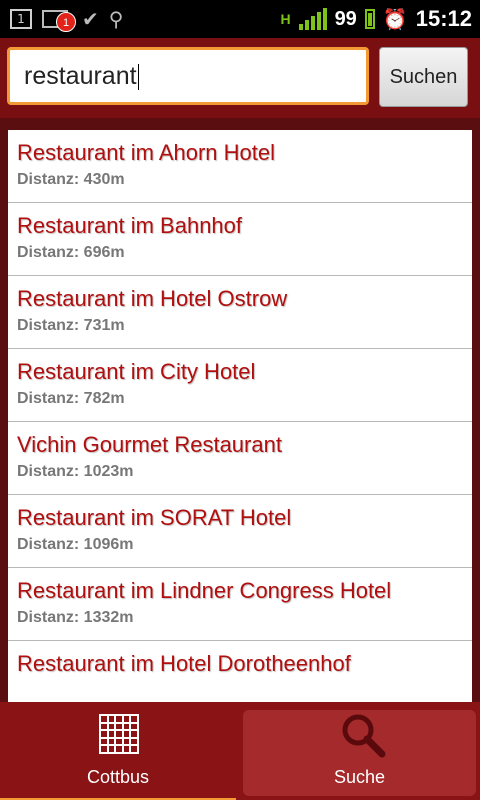 The height and width of the screenshot is (800, 480). I want to click on tab-label: Suche, so click(359, 777).